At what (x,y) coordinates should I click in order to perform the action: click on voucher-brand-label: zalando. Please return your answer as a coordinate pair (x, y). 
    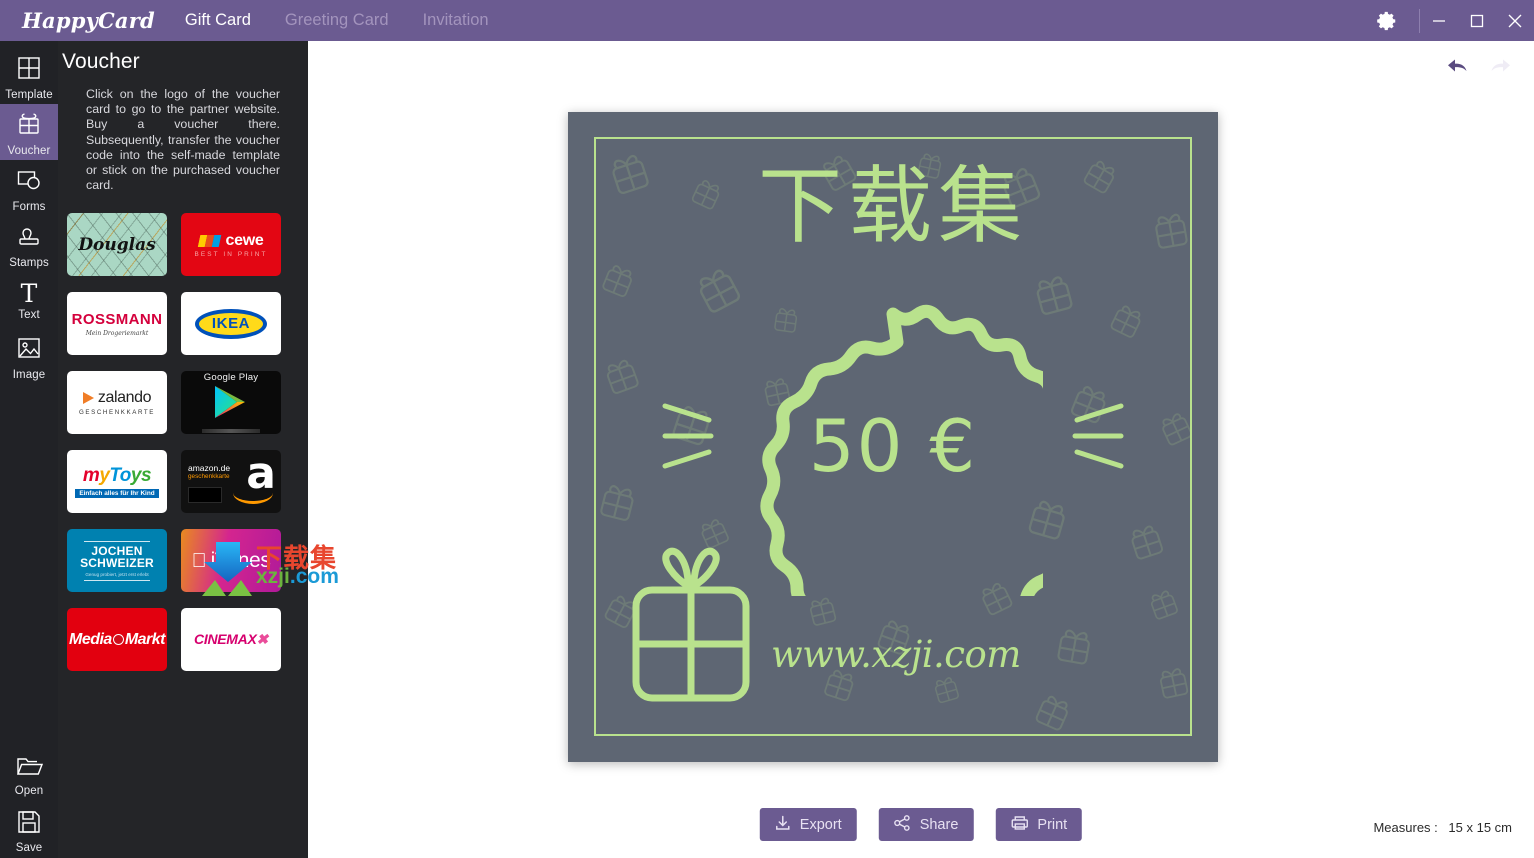
    Looking at the image, I should click on (124, 398).